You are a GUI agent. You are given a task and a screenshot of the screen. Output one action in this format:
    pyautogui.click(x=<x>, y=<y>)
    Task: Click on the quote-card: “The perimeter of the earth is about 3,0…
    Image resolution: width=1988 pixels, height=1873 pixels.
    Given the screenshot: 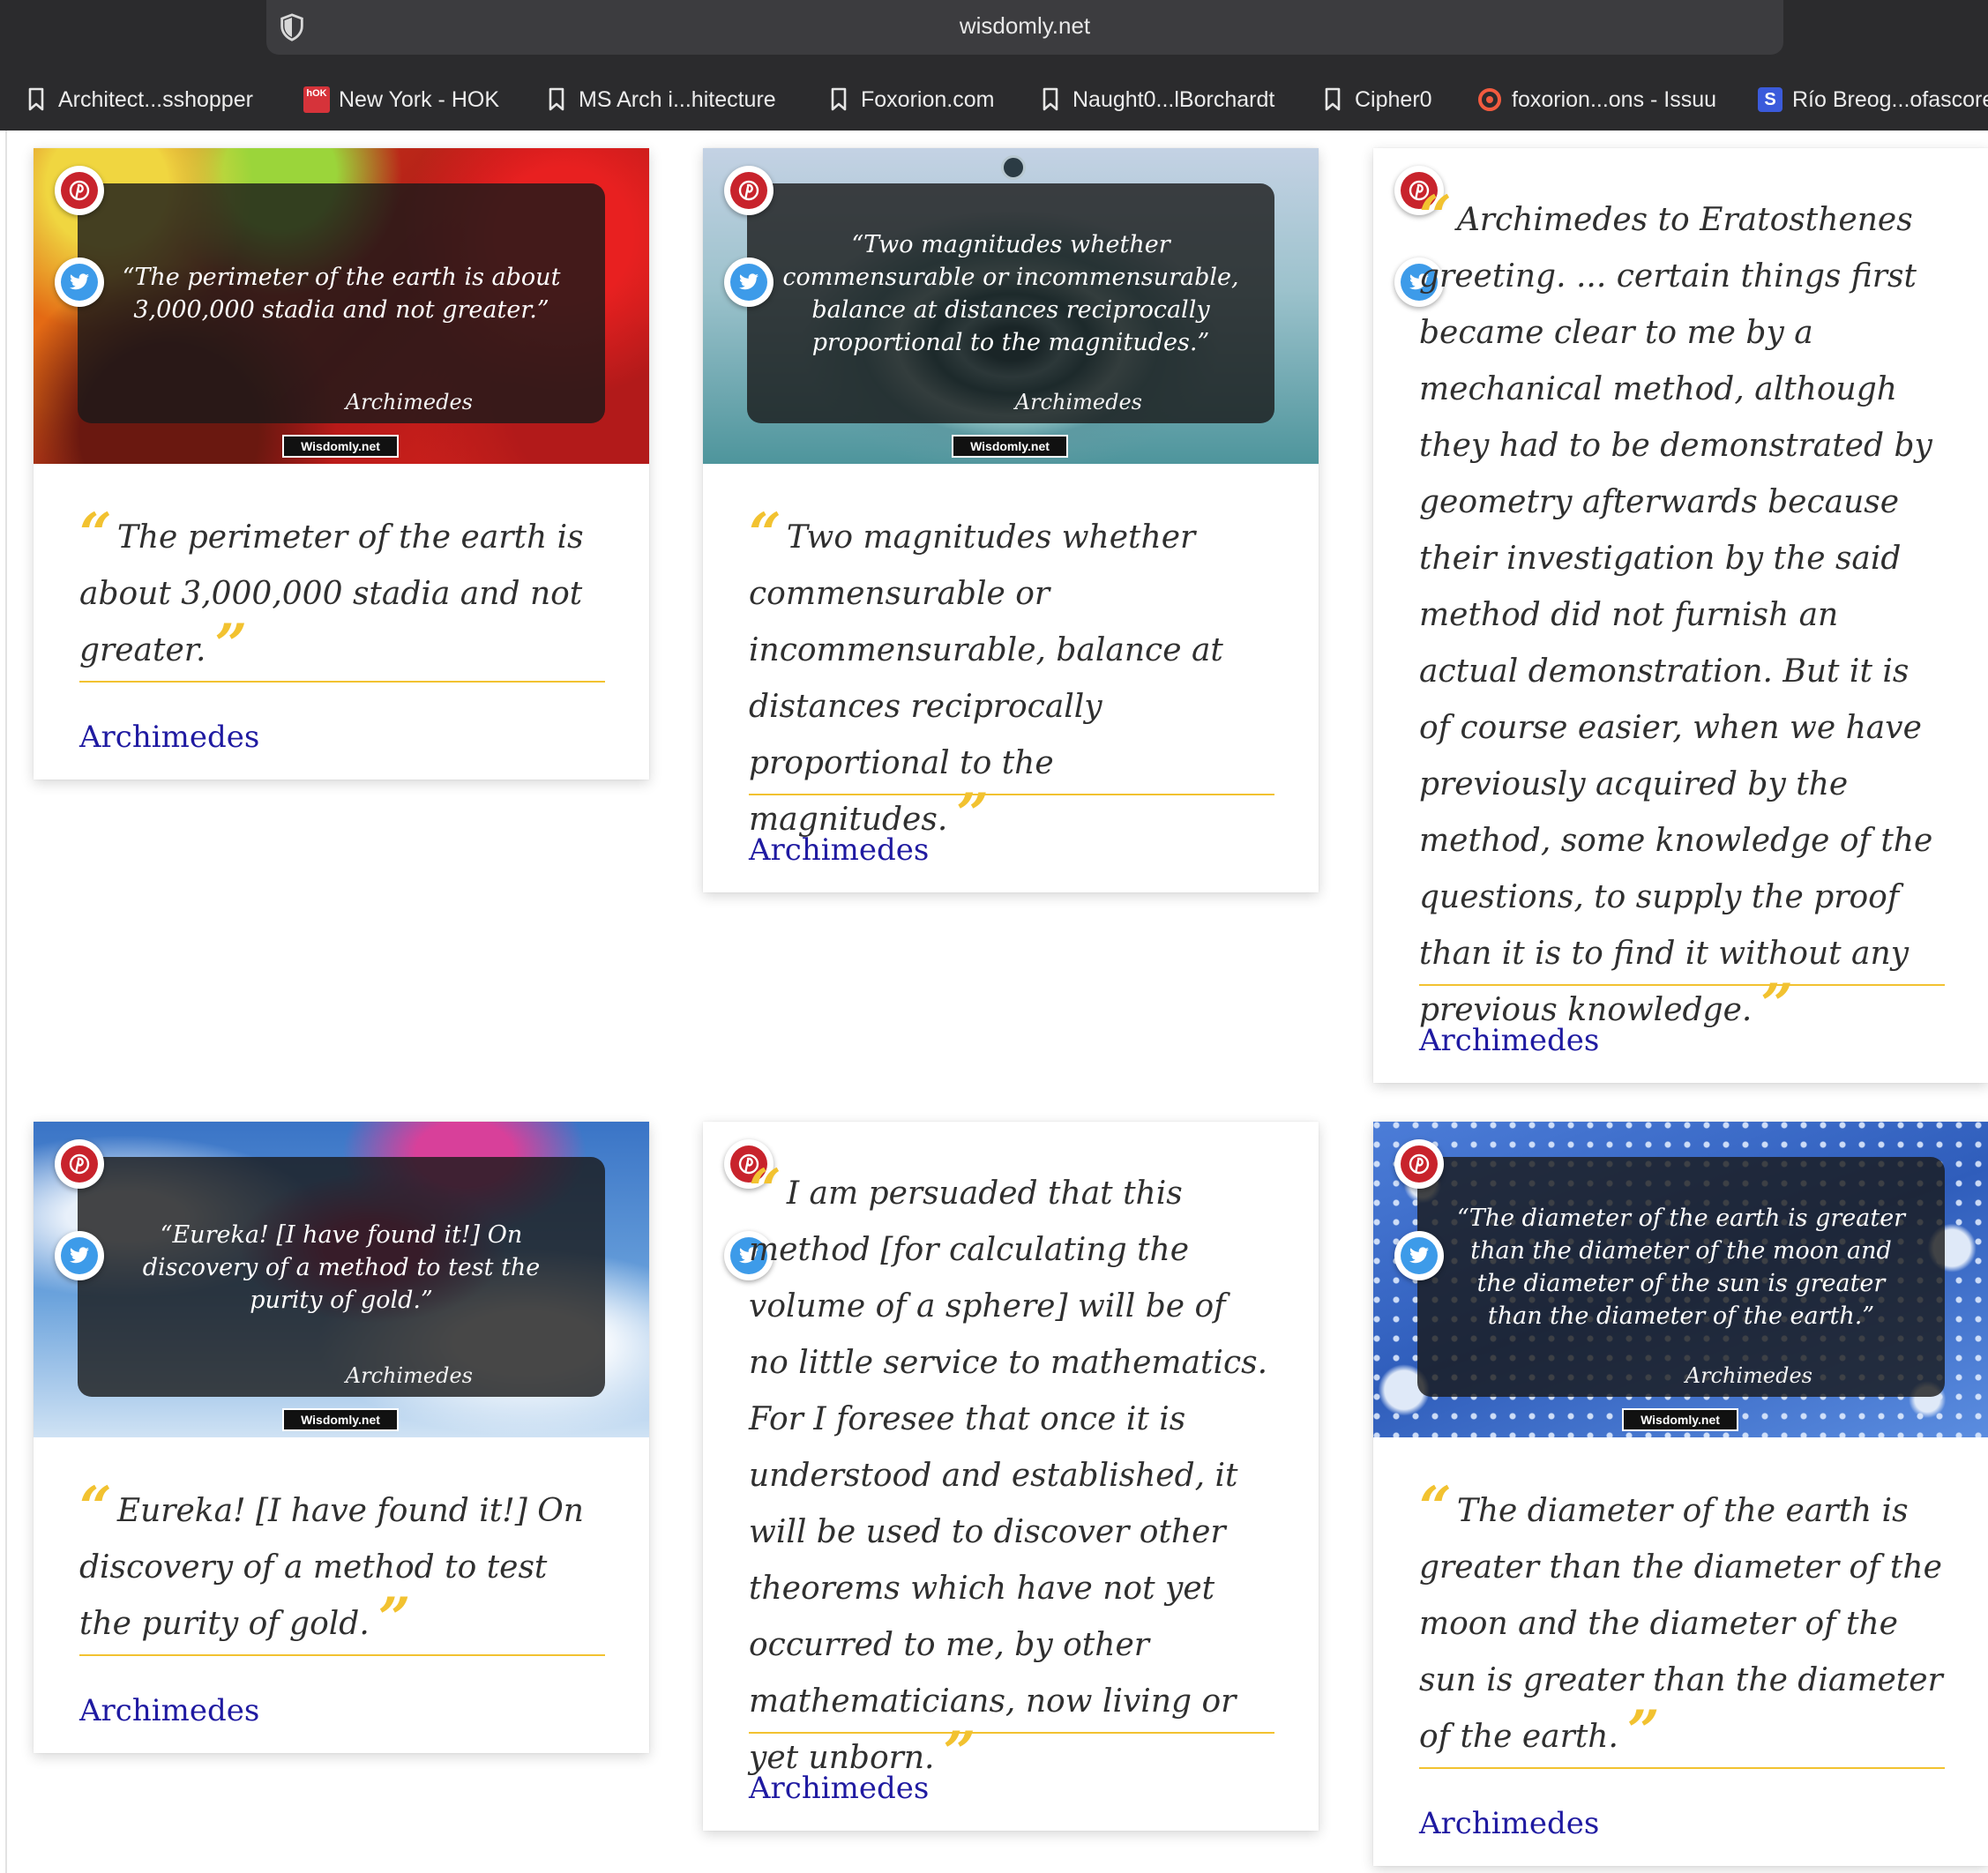 What is the action you would take?
    pyautogui.click(x=341, y=464)
    